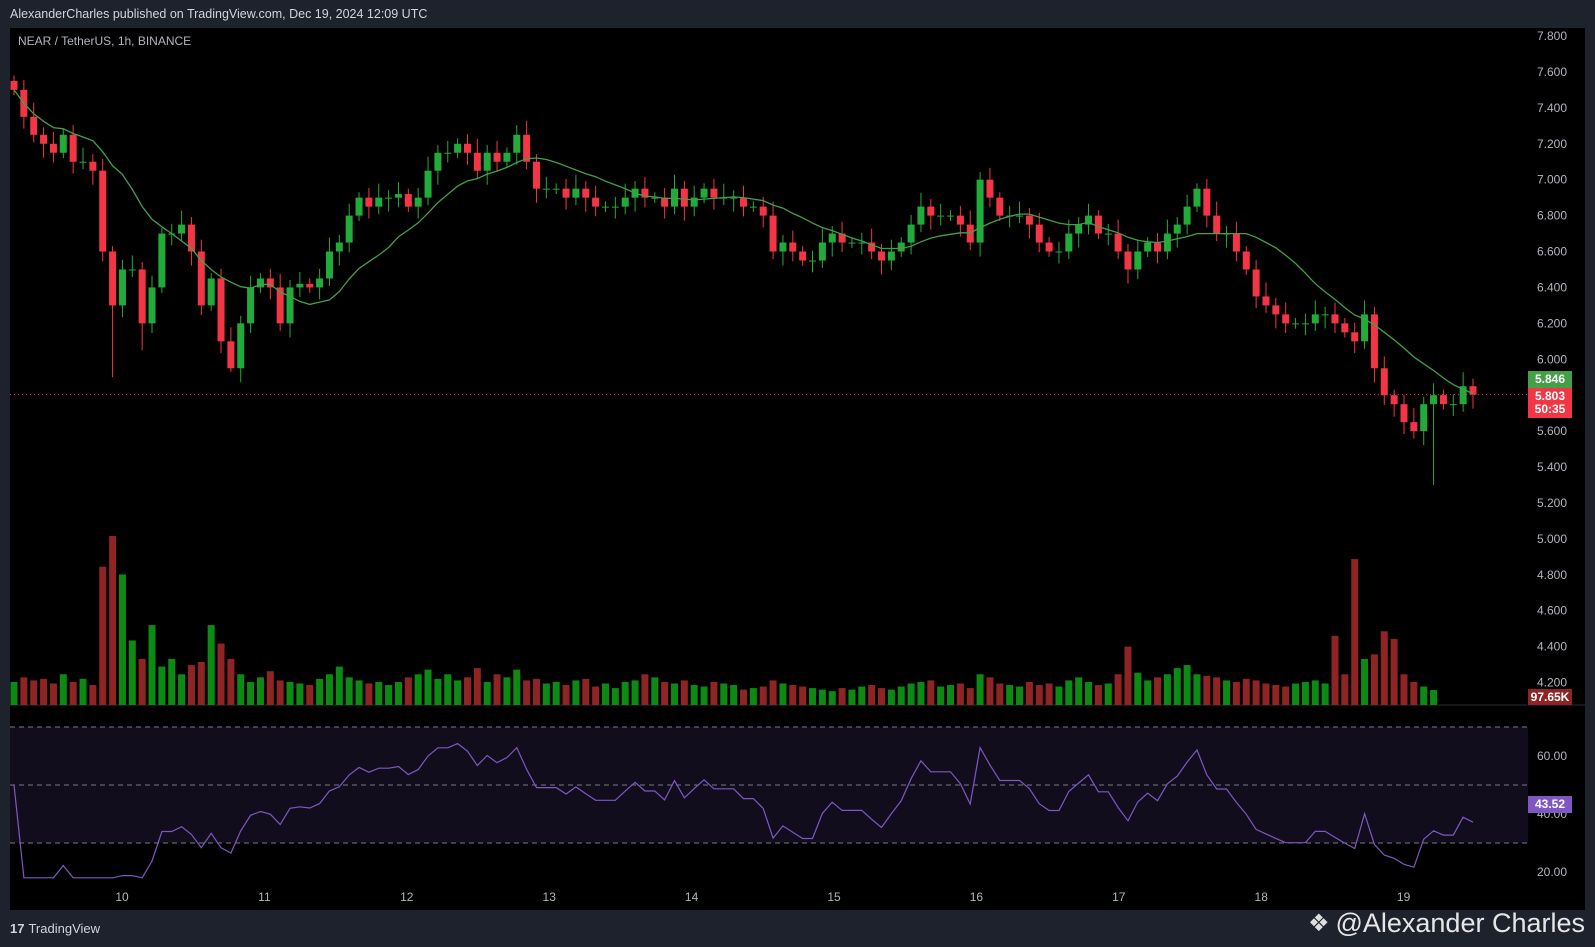 This screenshot has height=947, width=1595. I want to click on time-tick-label: 18, so click(1262, 897).